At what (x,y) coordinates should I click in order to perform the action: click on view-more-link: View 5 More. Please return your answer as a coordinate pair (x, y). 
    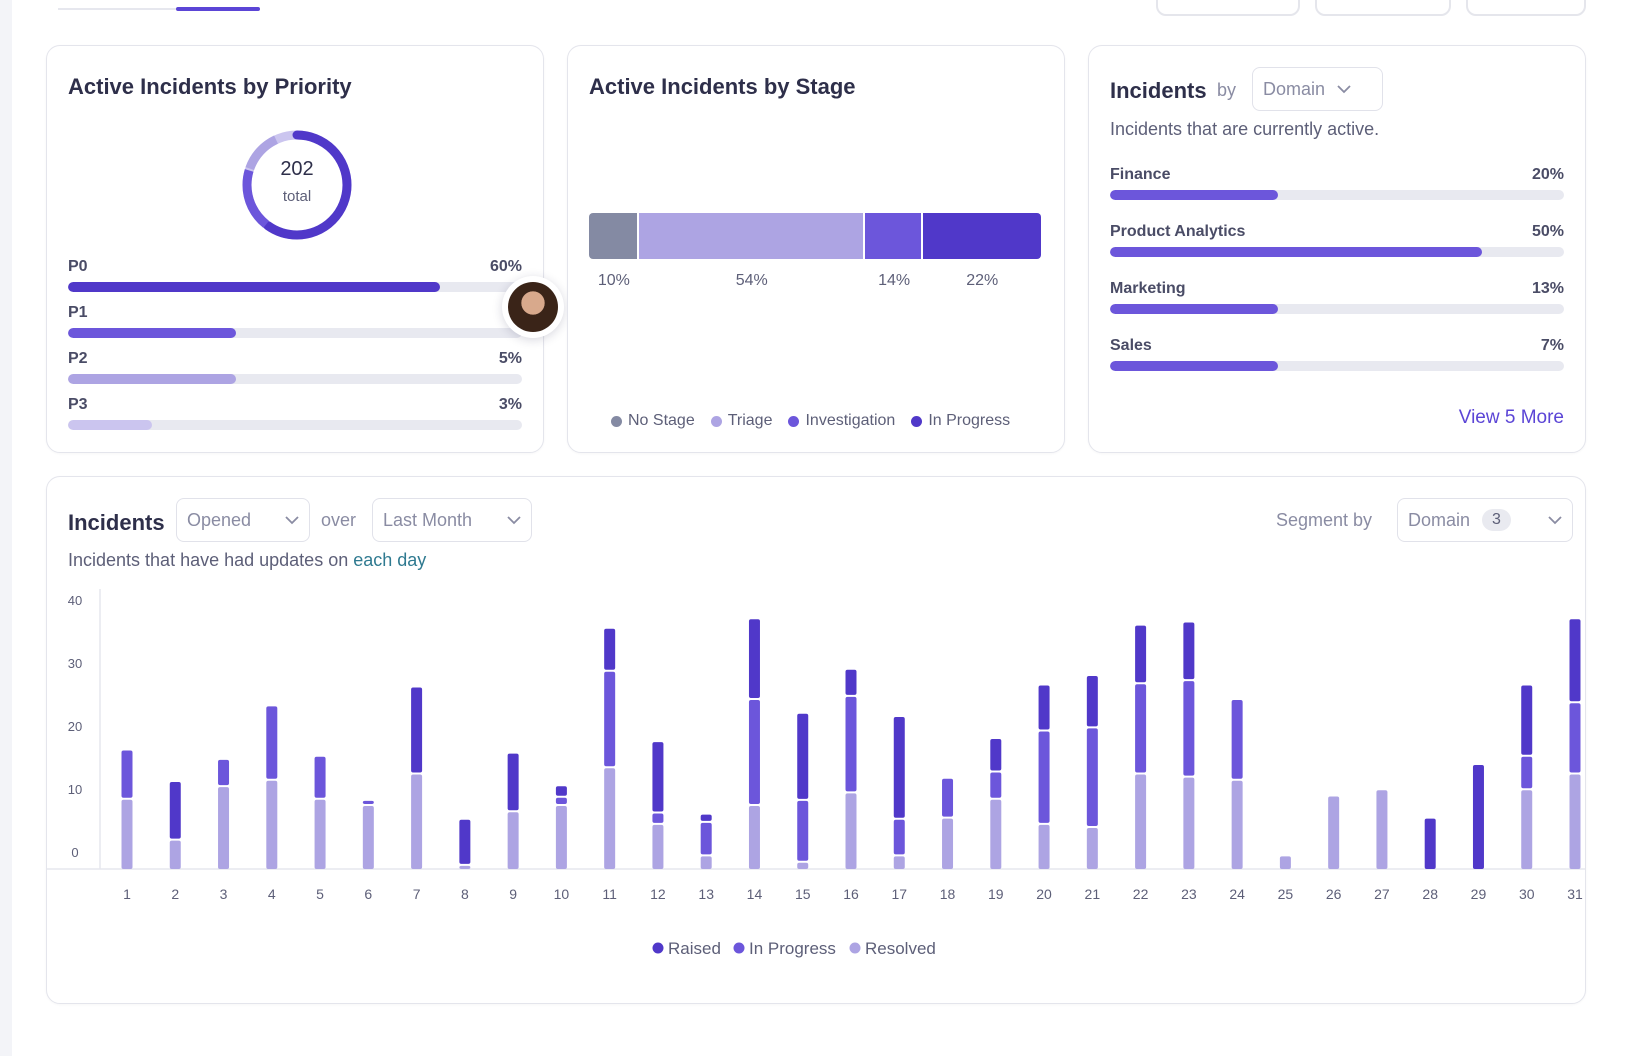
    Looking at the image, I should click on (1511, 418).